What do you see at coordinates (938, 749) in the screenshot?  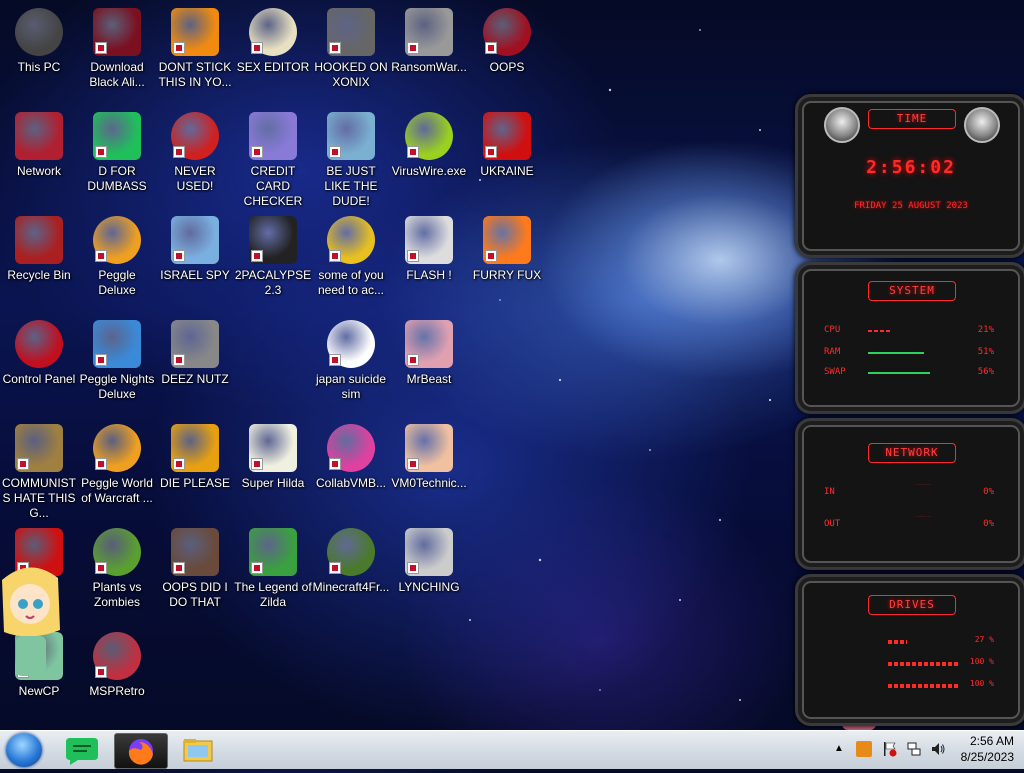 I see `volume-icon` at bounding box center [938, 749].